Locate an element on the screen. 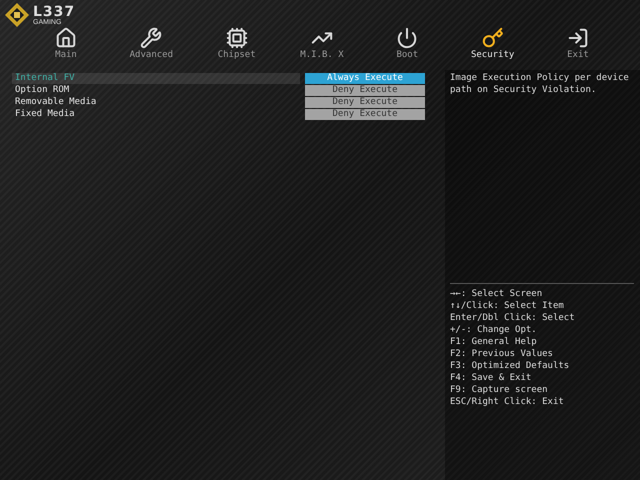  hotkey-hint: F3: Optimized Defaults is located at coordinates (510, 366).